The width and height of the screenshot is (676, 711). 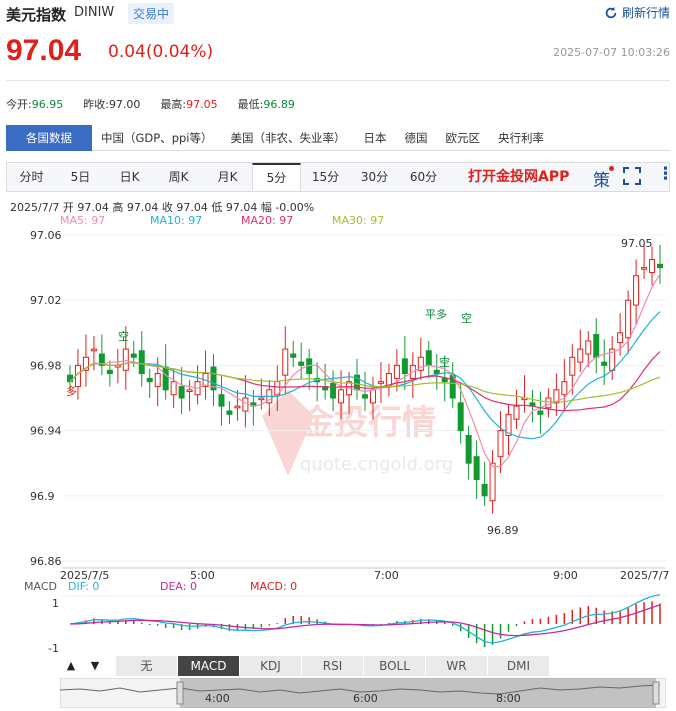 What do you see at coordinates (521, 138) in the screenshot?
I see `tab-central-bank-rate: 央行利率` at bounding box center [521, 138].